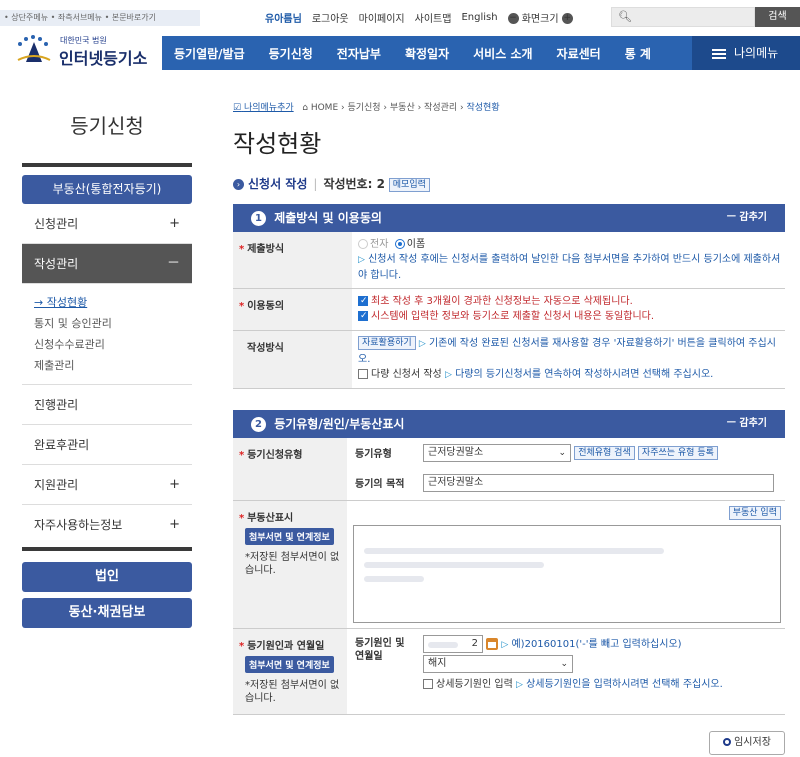  I want to click on radio-paper, so click(399, 244).